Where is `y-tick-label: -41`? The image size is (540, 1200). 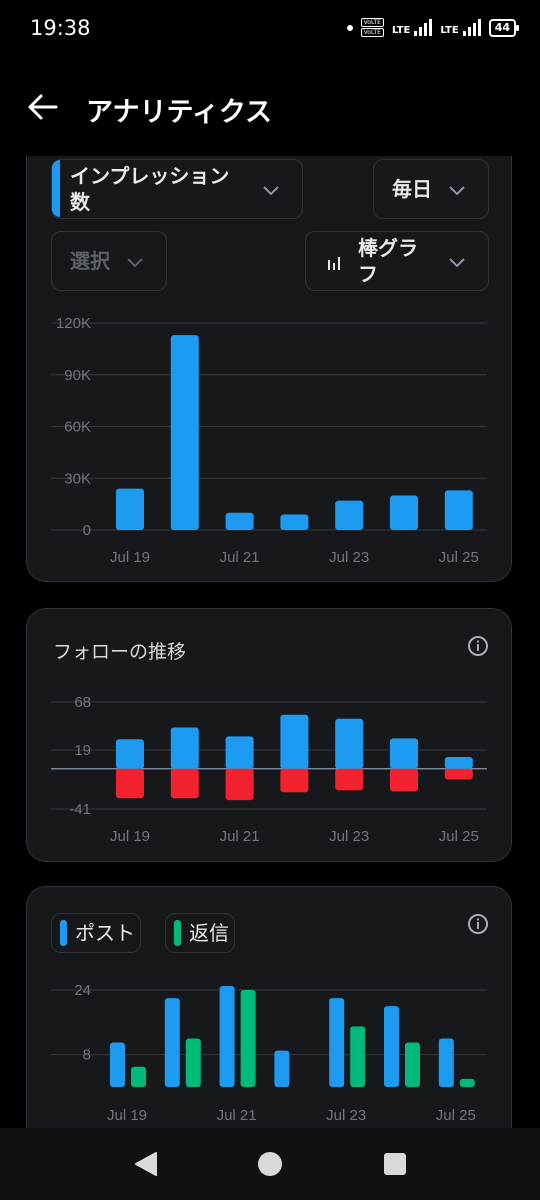 y-tick-label: -41 is located at coordinates (80, 809).